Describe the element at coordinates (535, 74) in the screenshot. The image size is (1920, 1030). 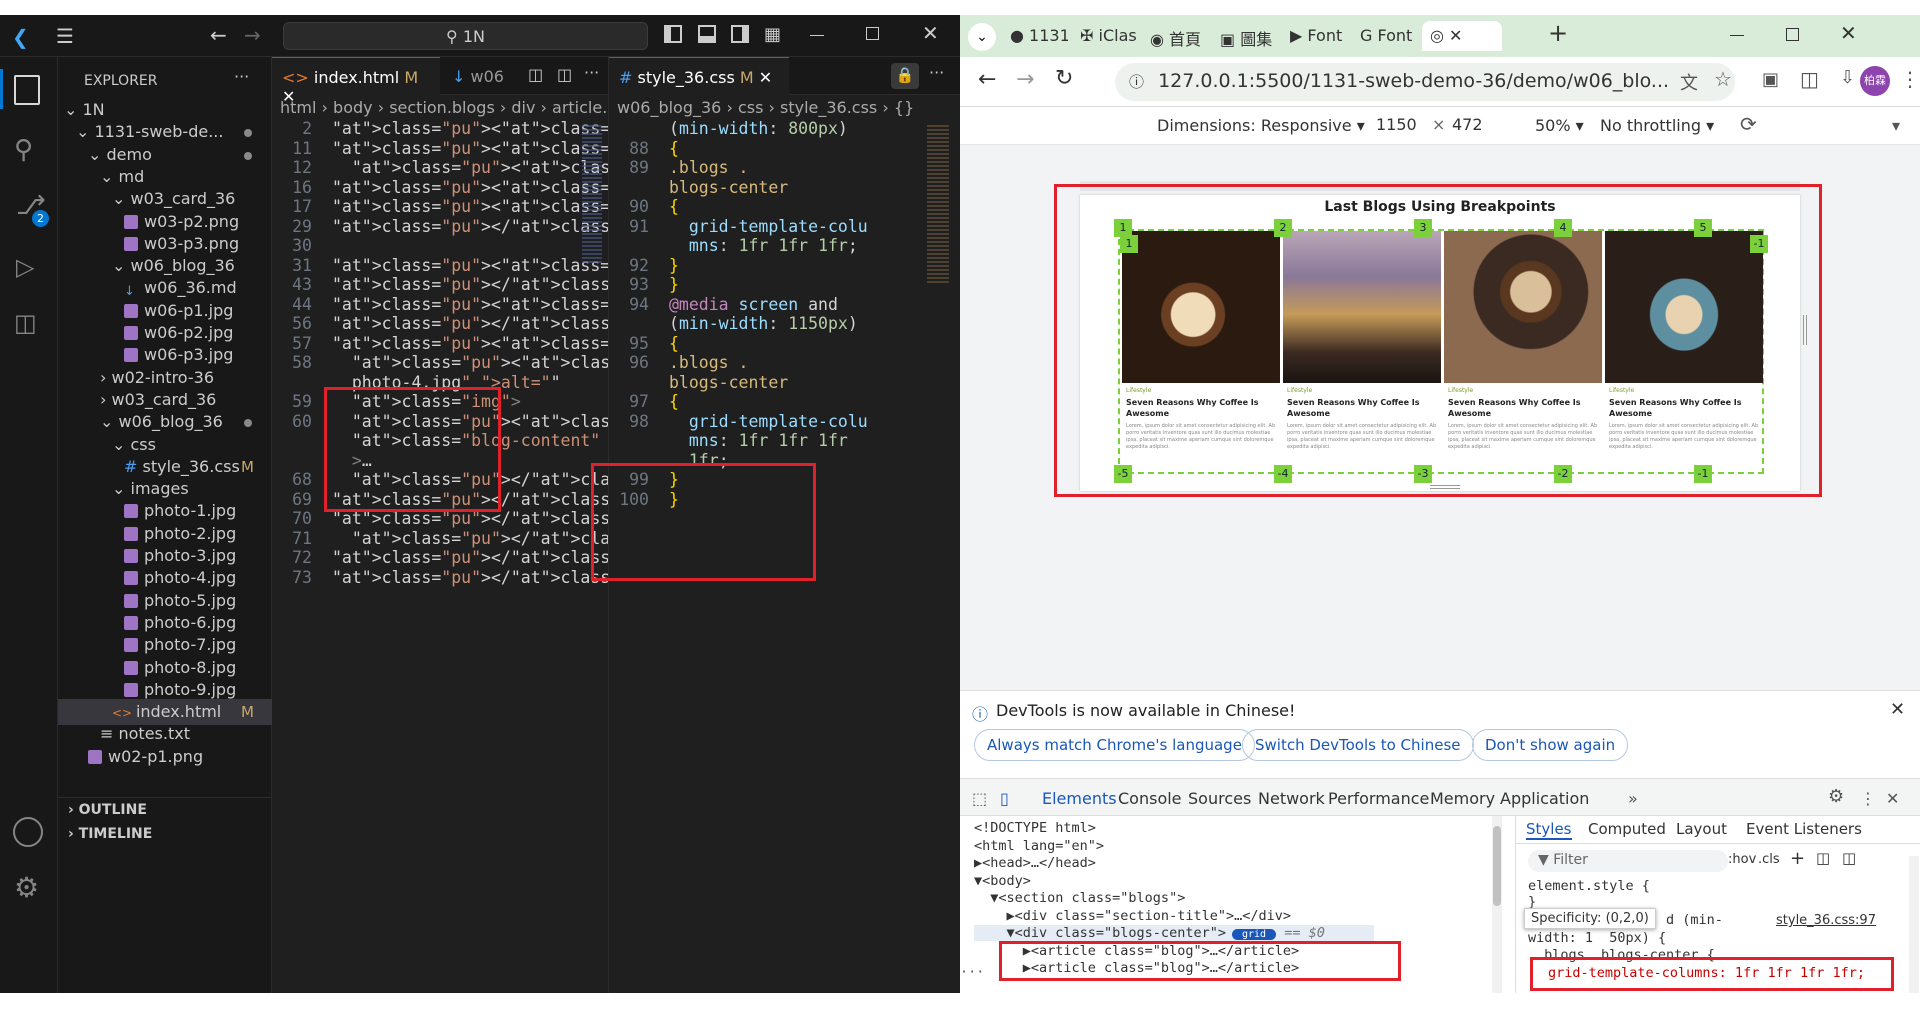
I see `split-editor-icon: ◫` at that location.